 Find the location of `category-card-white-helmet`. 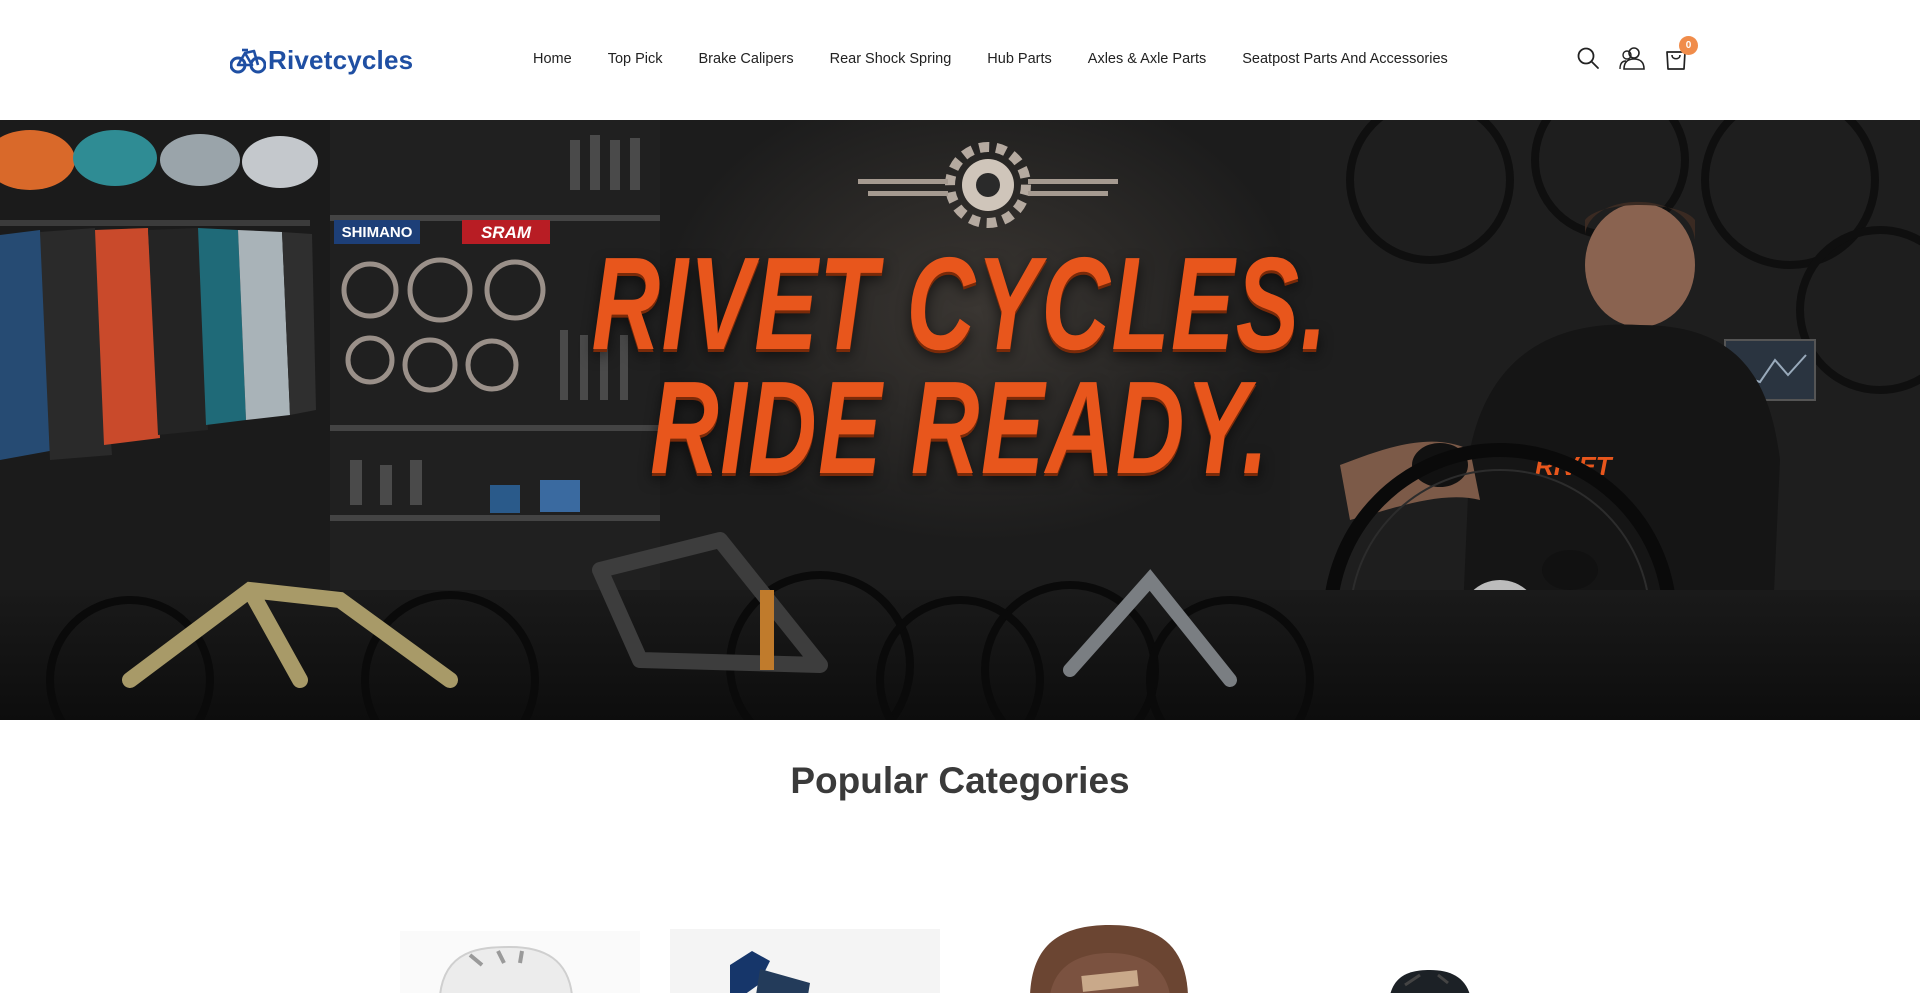

category-card-white-helmet is located at coordinates (510, 959).